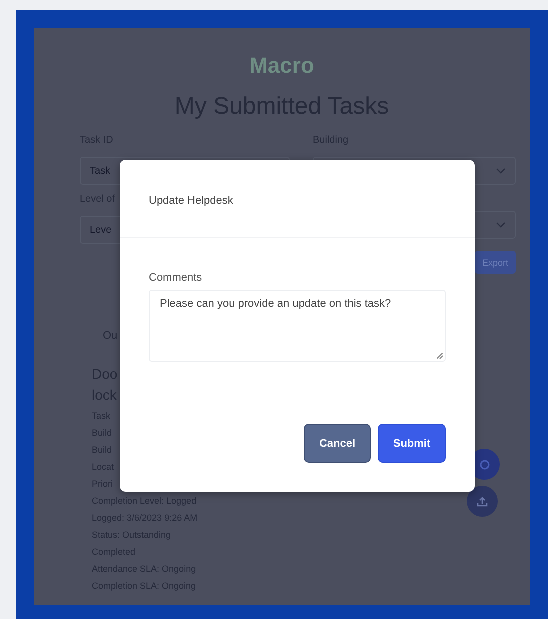 Image resolution: width=548 pixels, height=619 pixels. I want to click on logo: Macro, so click(282, 66).